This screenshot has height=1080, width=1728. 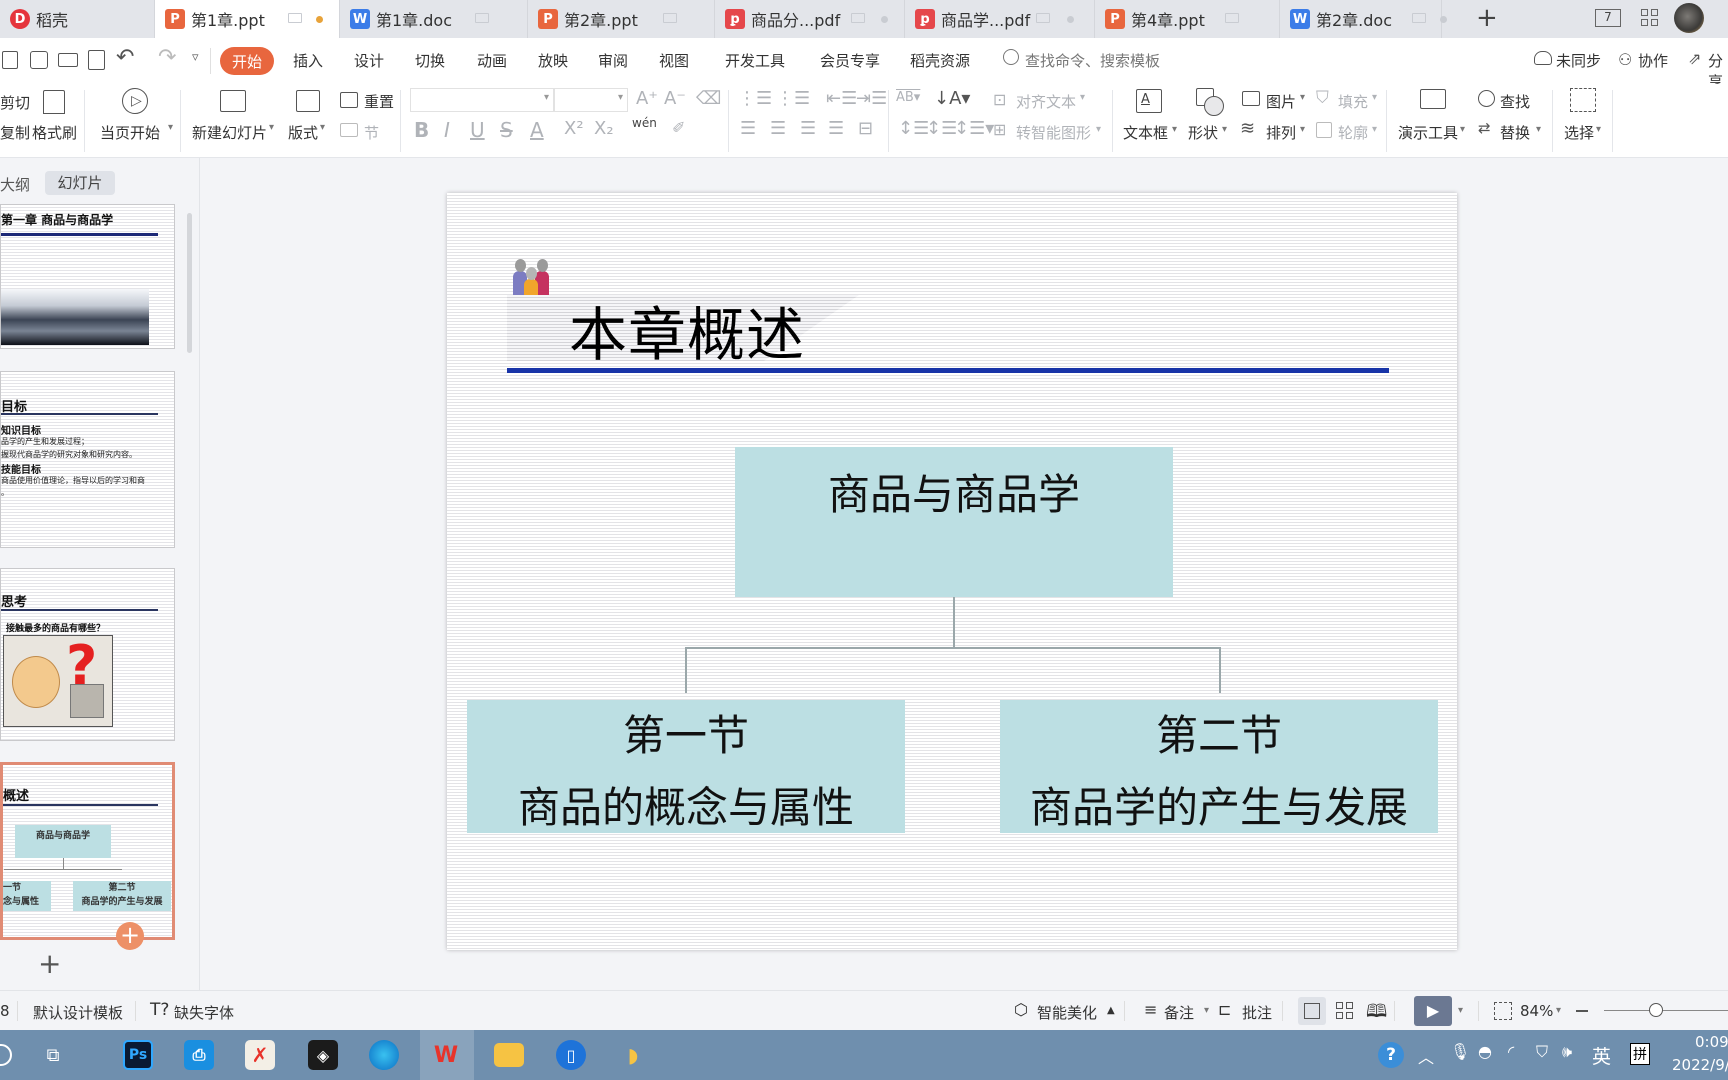 I want to click on wps-app-icon: W, so click(x=446, y=1055).